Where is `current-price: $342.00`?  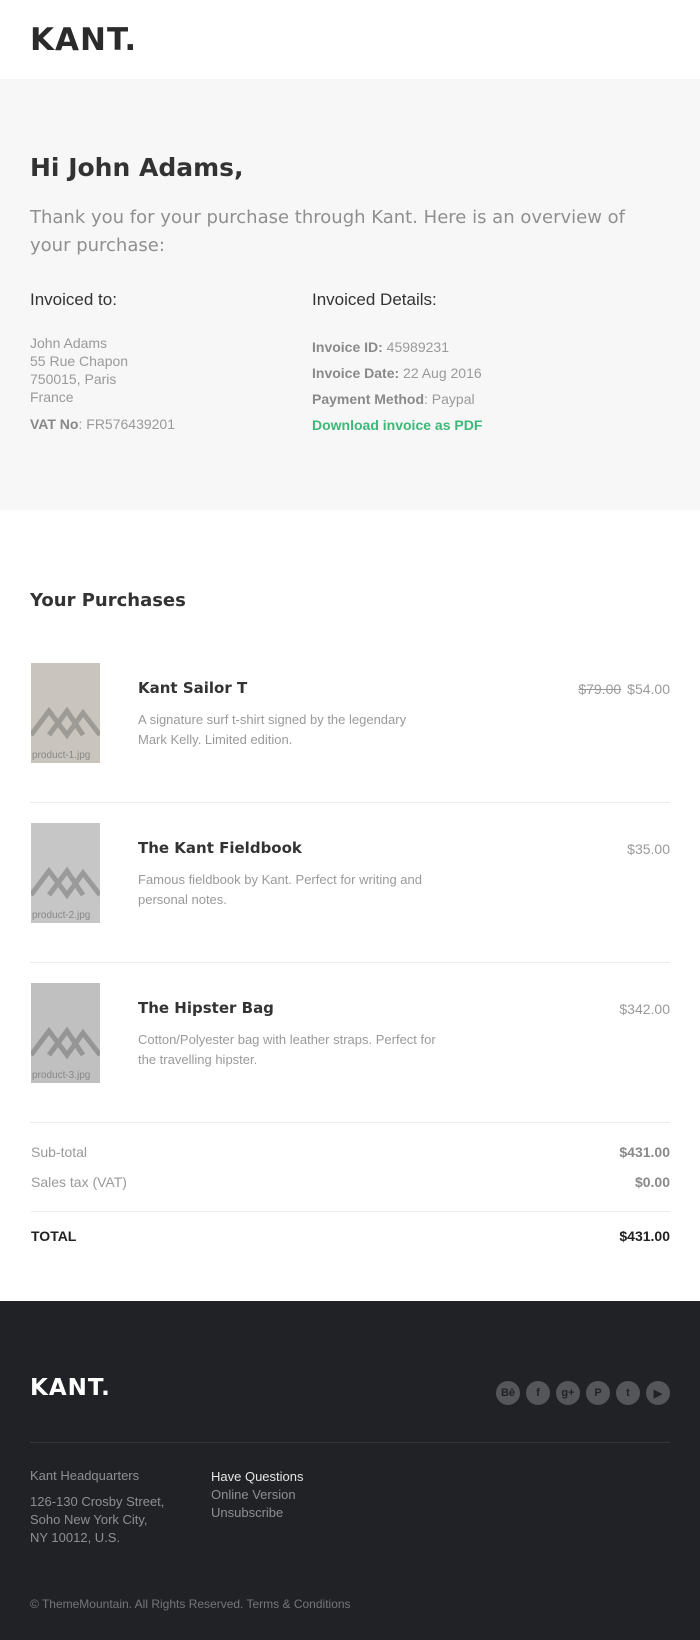 current-price: $342.00 is located at coordinates (644, 1009).